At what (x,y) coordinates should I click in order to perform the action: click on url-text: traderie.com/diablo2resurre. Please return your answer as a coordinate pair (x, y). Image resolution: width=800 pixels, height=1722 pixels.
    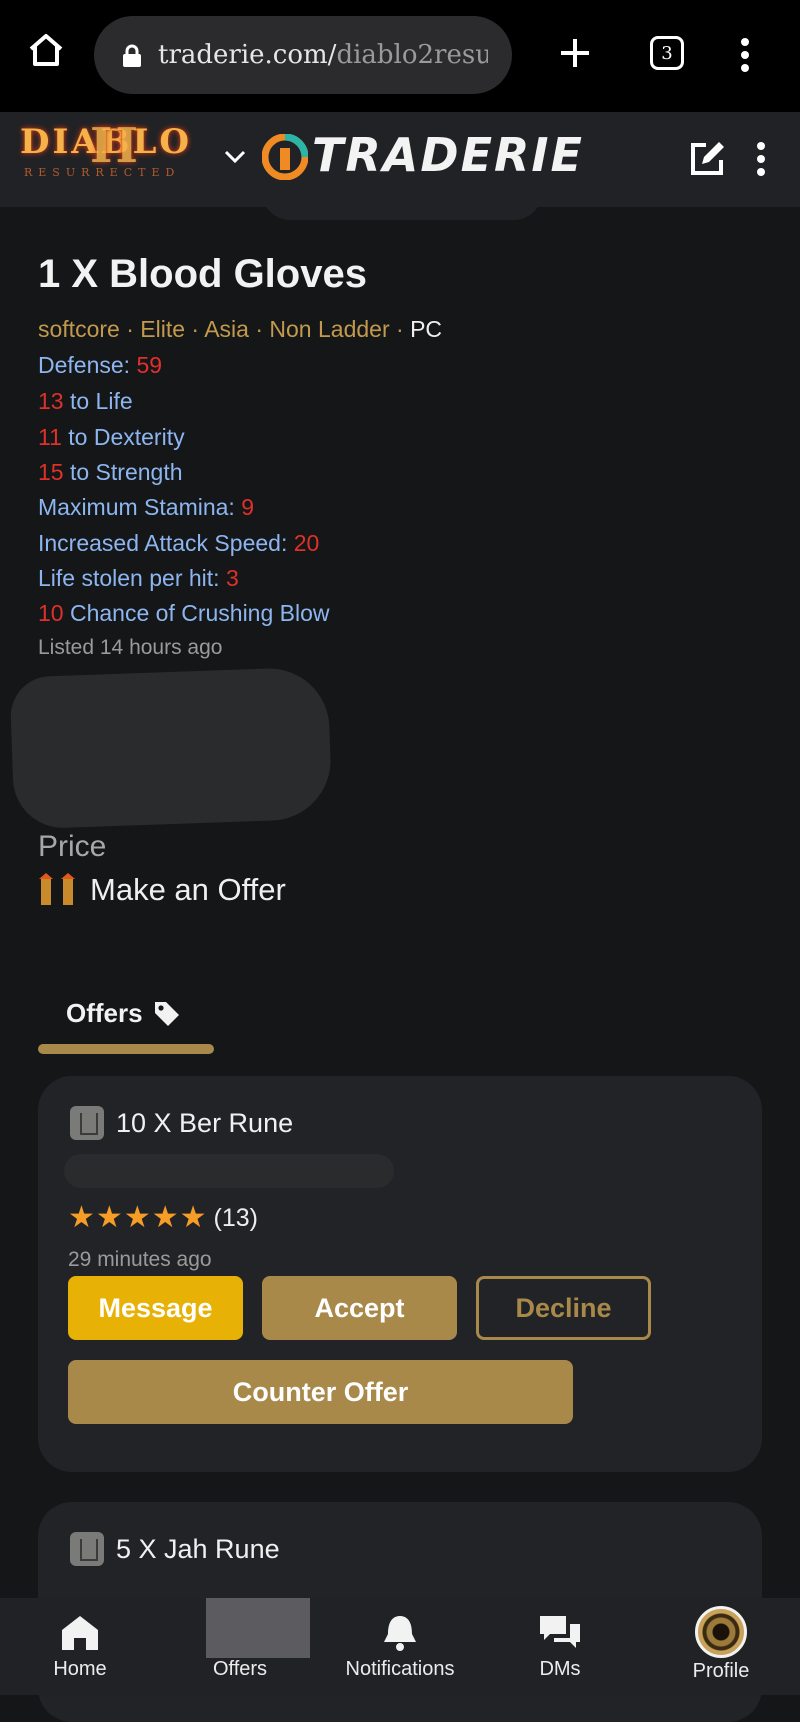
    Looking at the image, I should click on (323, 55).